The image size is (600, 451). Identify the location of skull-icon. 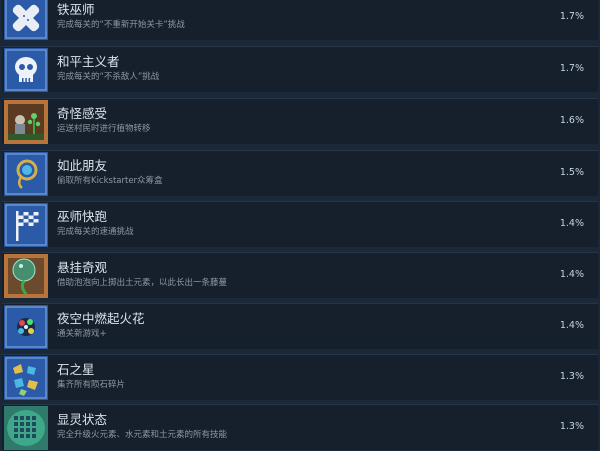
(26, 70).